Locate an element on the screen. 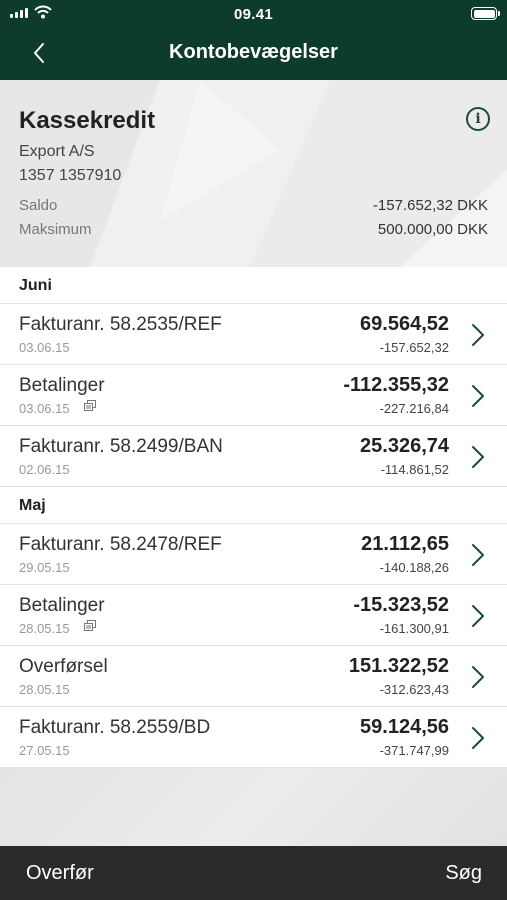 This screenshot has width=507, height=900. transaction-description: Fakturanr. 58.2478/REF is located at coordinates (120, 544).